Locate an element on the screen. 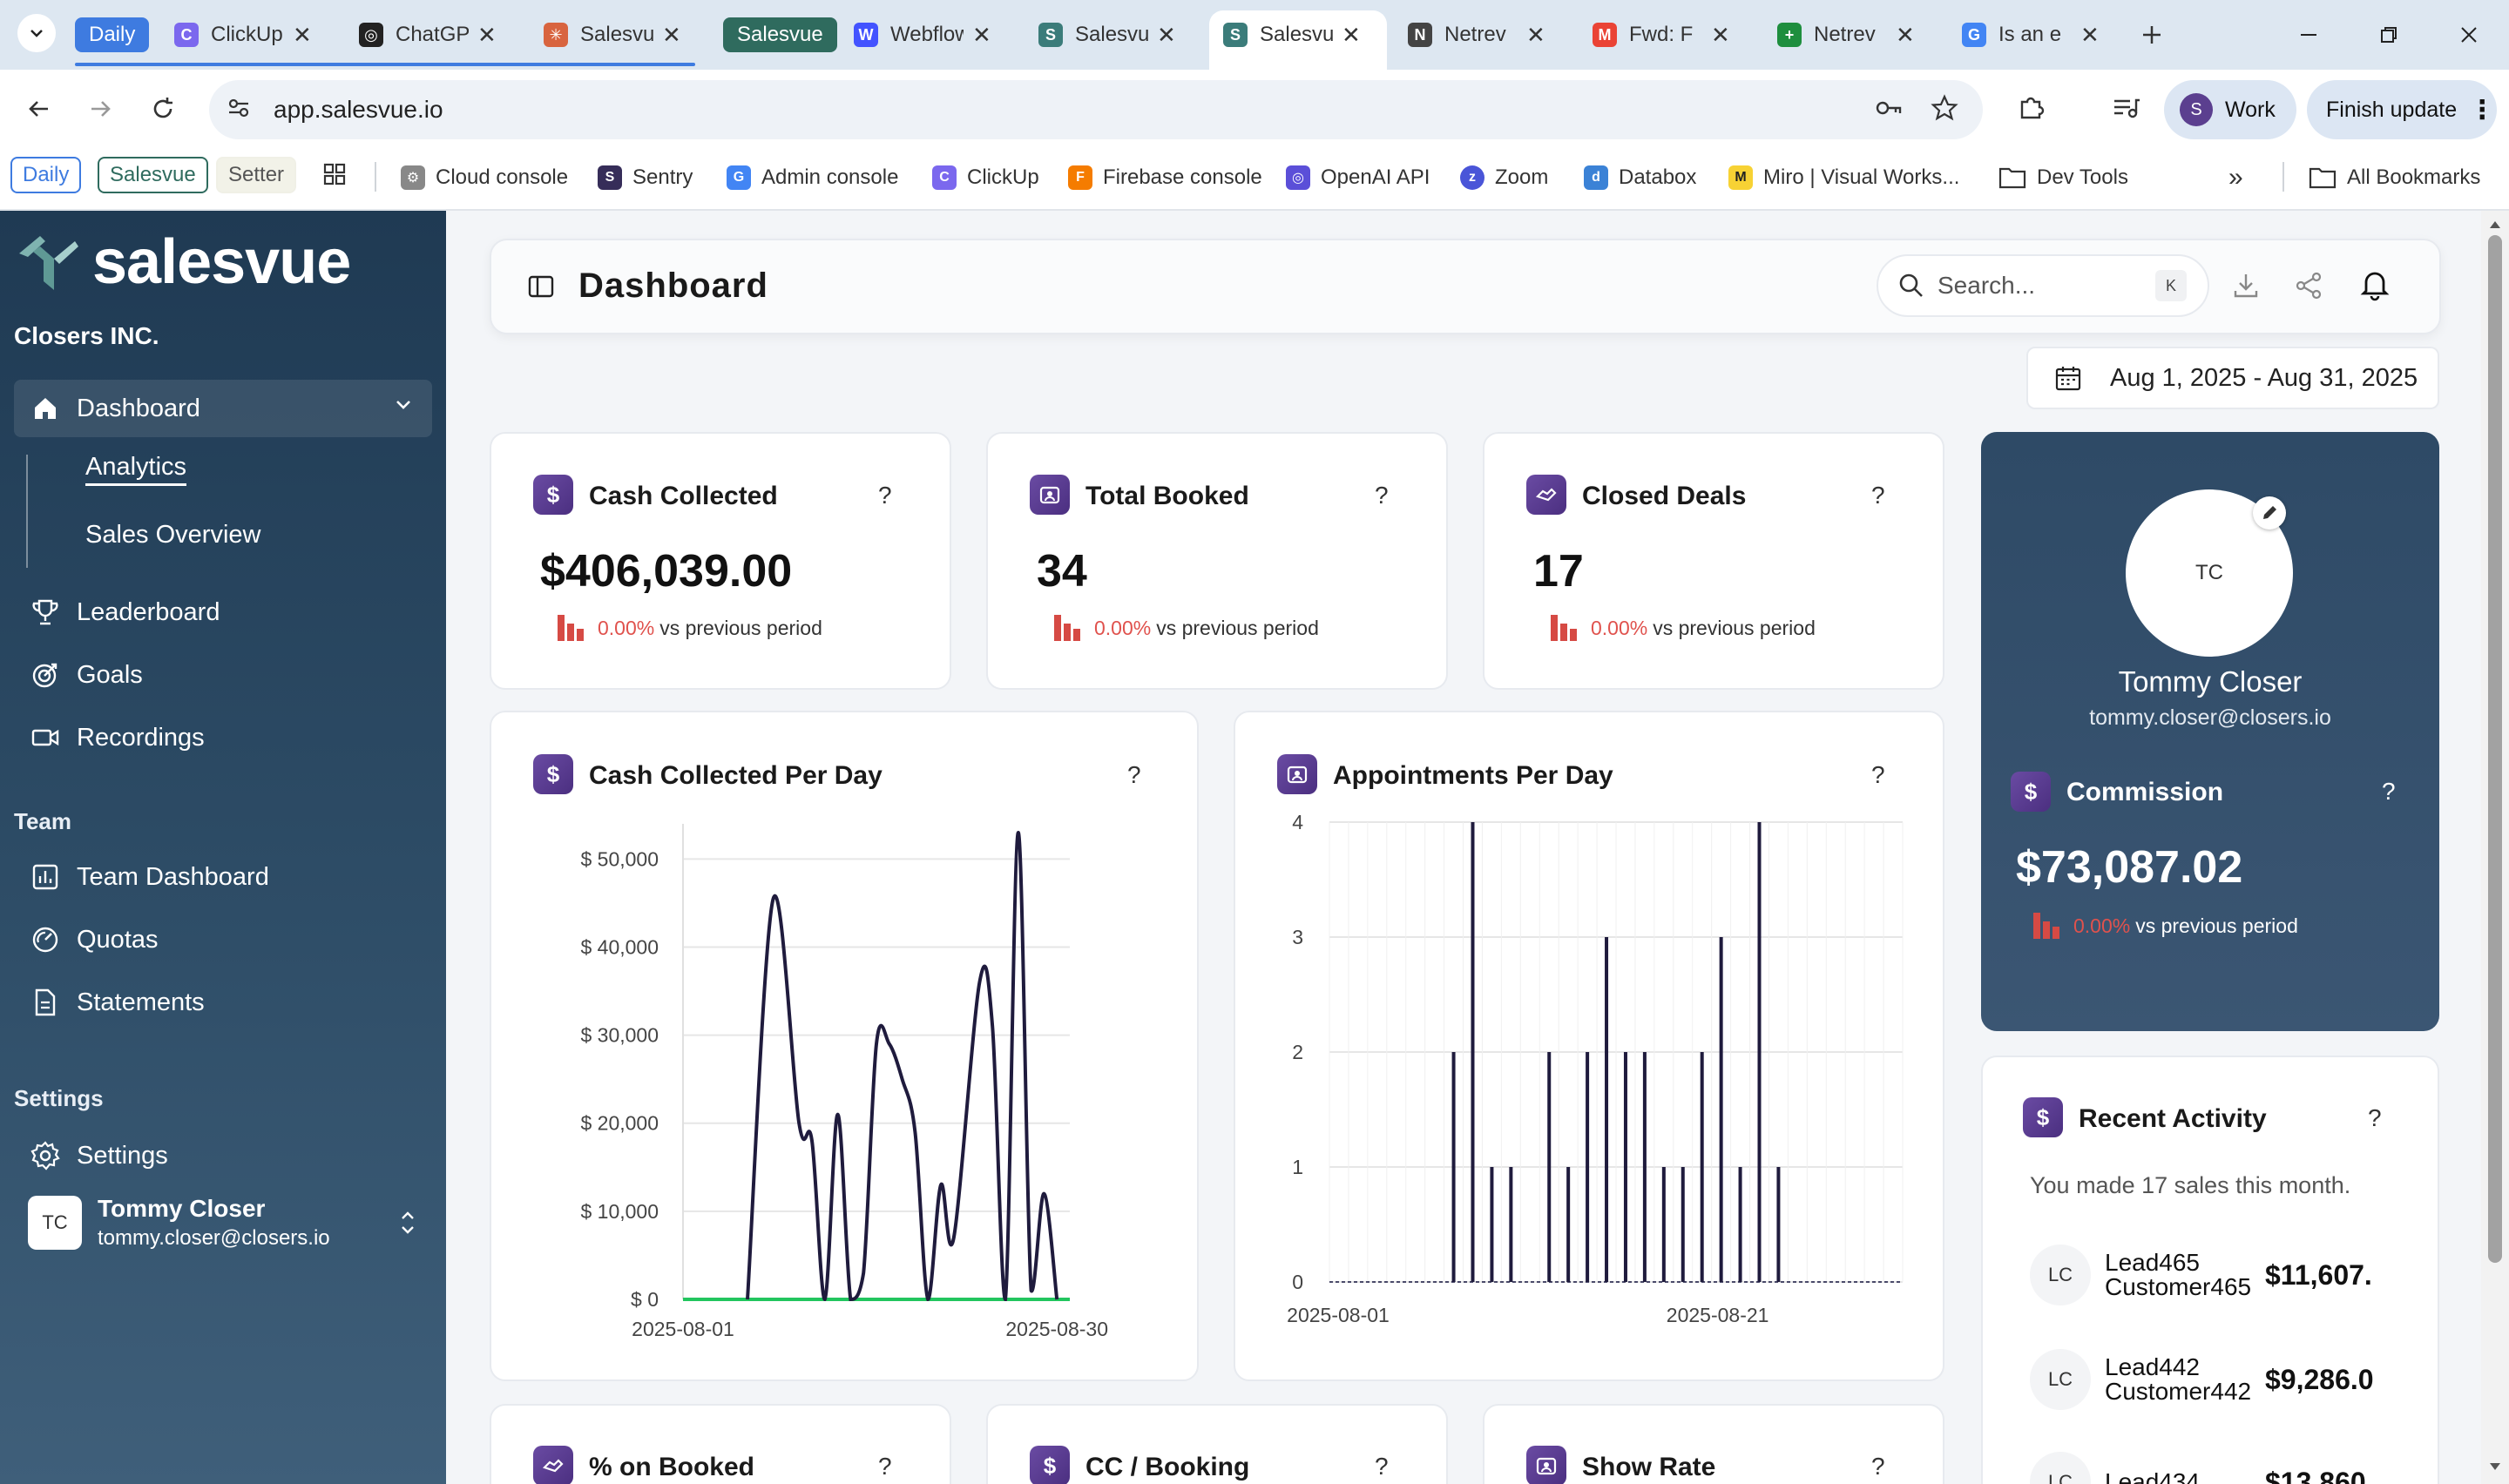  tab-netrev: N Netrev ✕ is located at coordinates (1476, 34).